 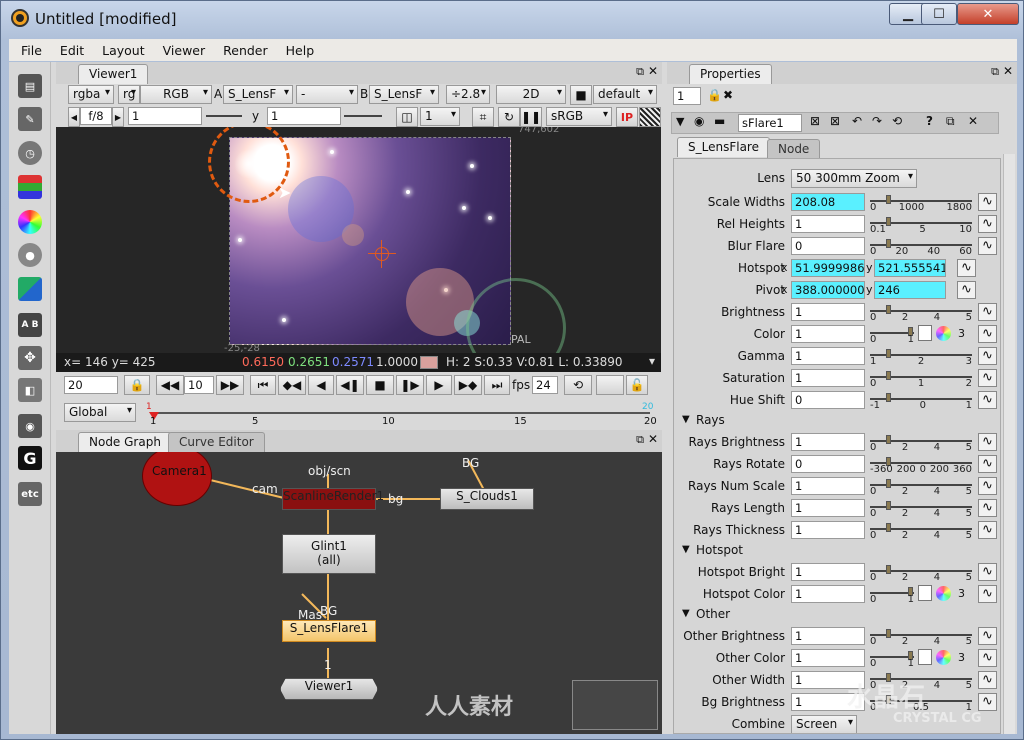 What do you see at coordinates (910, 290) in the screenshot?
I see `param-y-field: 246` at bounding box center [910, 290].